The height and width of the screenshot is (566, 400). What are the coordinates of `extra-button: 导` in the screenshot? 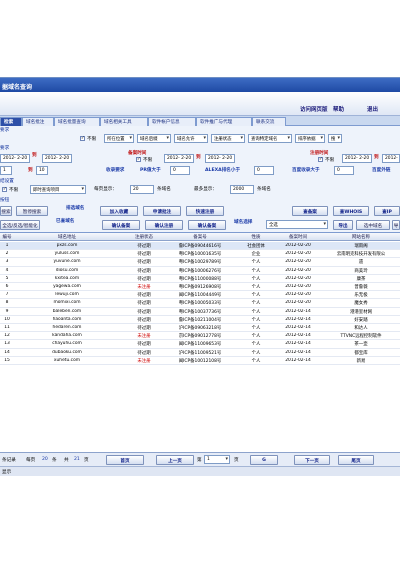 It's located at (396, 225).